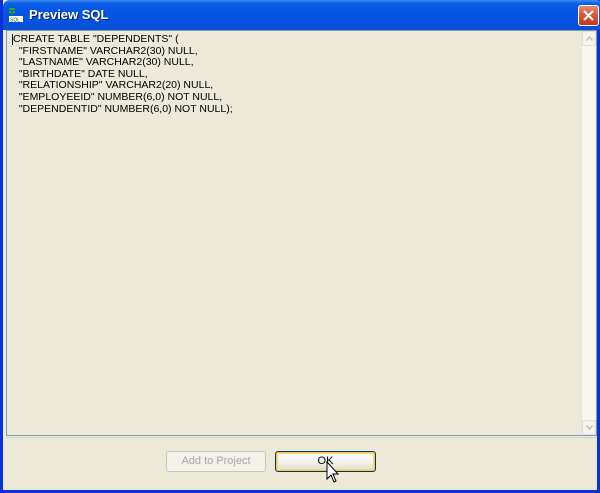 This screenshot has height=493, width=600. What do you see at coordinates (333, 472) in the screenshot?
I see `mouse-pointer-icon` at bounding box center [333, 472].